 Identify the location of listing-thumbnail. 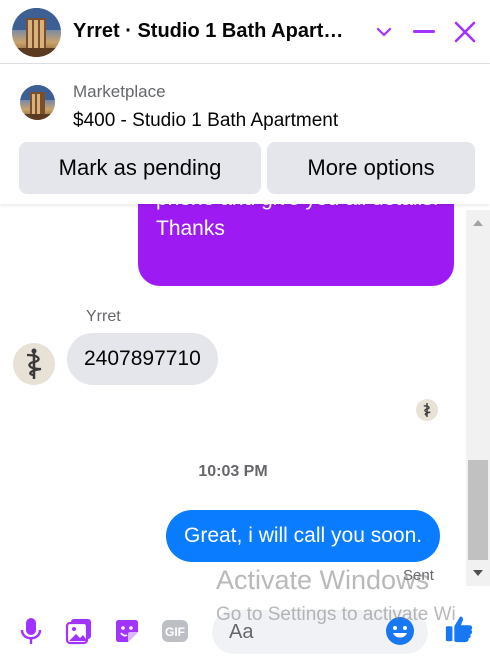
(37, 102).